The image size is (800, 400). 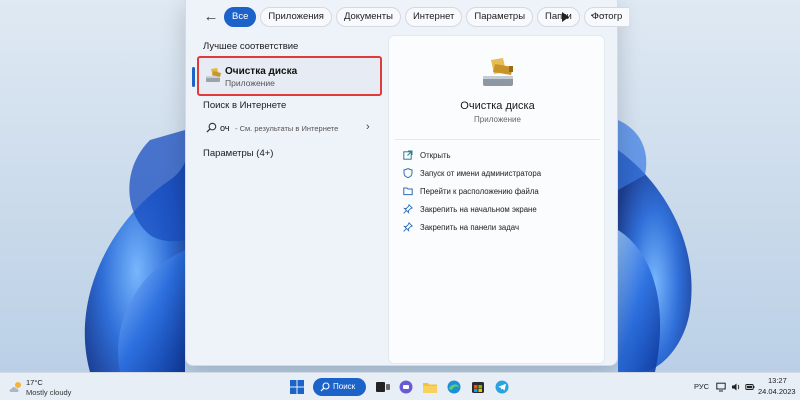 I want to click on taskbar-search-label: Поиск, so click(x=344, y=386).